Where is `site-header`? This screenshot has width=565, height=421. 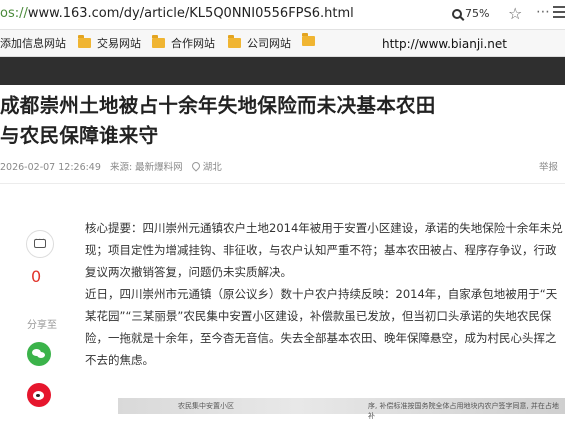 site-header is located at coordinates (282, 71).